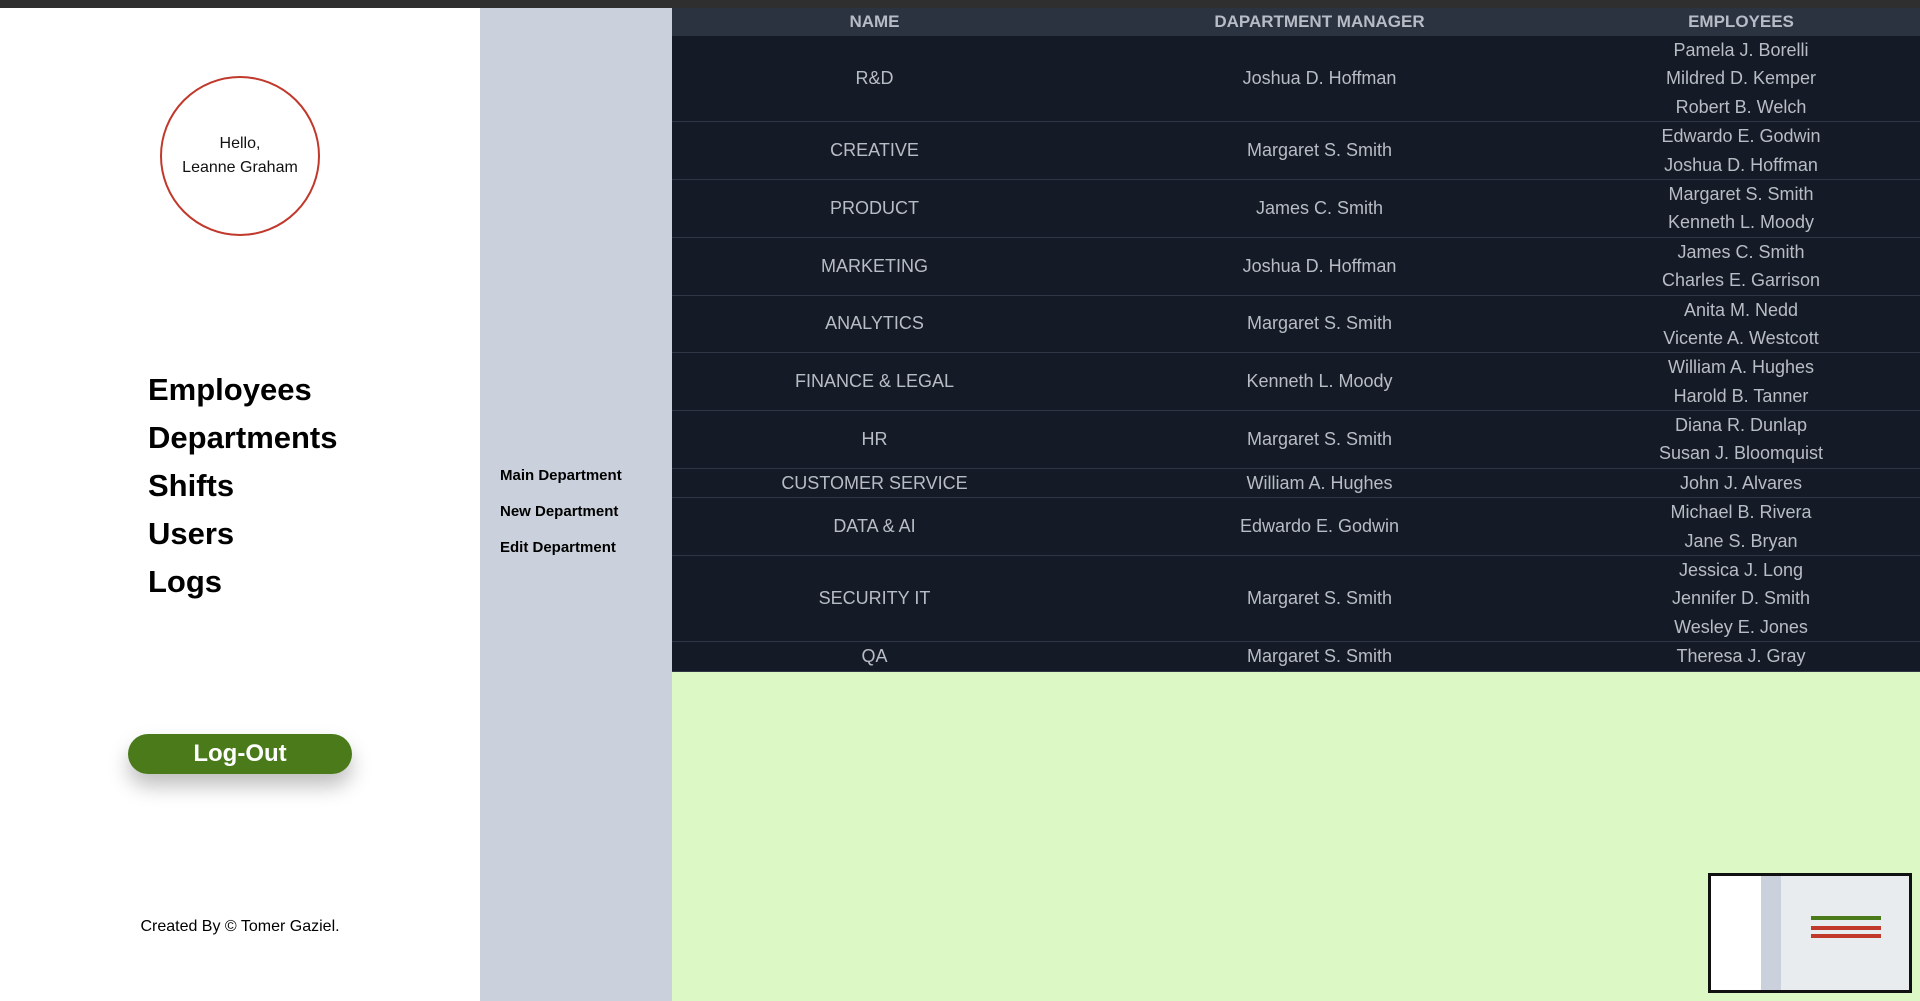 This screenshot has height=1001, width=1920. Describe the element at coordinates (874, 150) in the screenshot. I see `department-name-cell: CREATIVE` at that location.